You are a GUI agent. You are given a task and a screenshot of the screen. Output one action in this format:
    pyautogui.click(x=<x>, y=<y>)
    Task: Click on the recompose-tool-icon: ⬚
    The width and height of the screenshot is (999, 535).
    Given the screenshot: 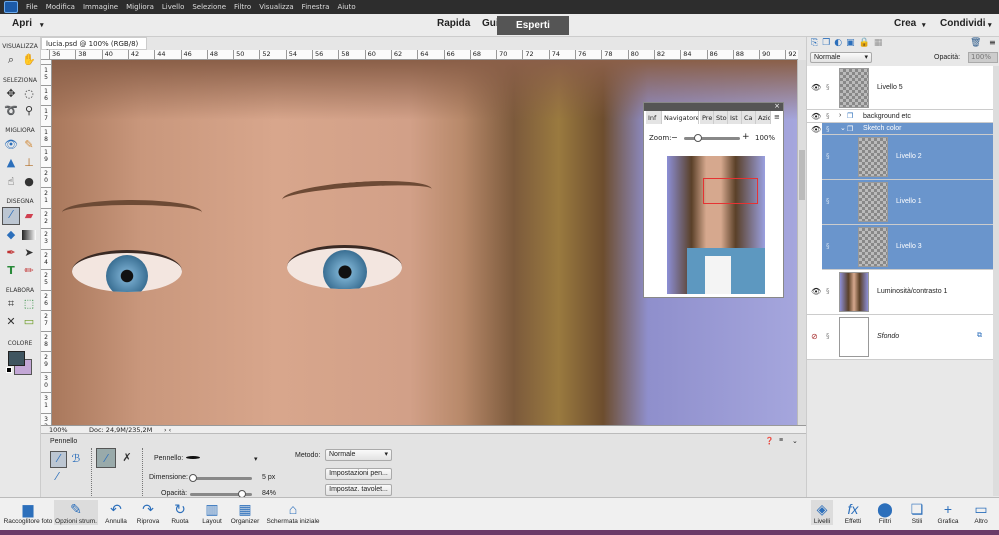 What is the action you would take?
    pyautogui.click(x=29, y=304)
    